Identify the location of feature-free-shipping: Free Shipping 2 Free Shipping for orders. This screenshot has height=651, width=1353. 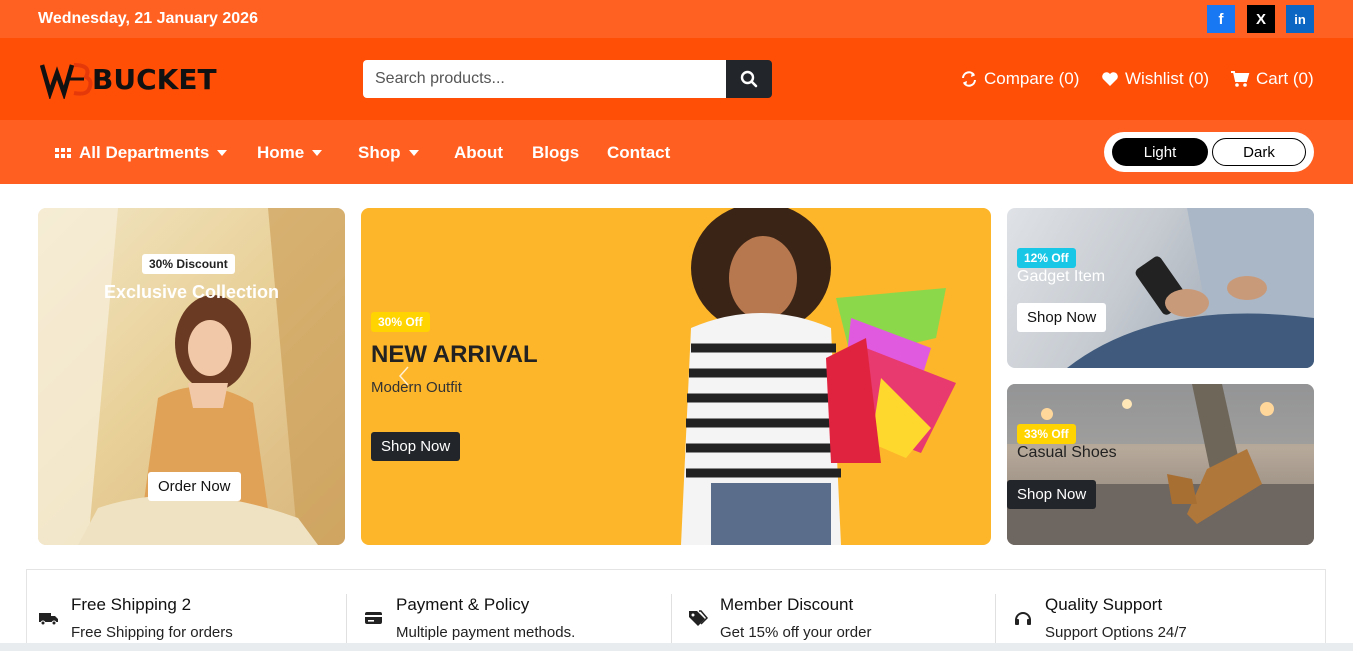
(187, 610).